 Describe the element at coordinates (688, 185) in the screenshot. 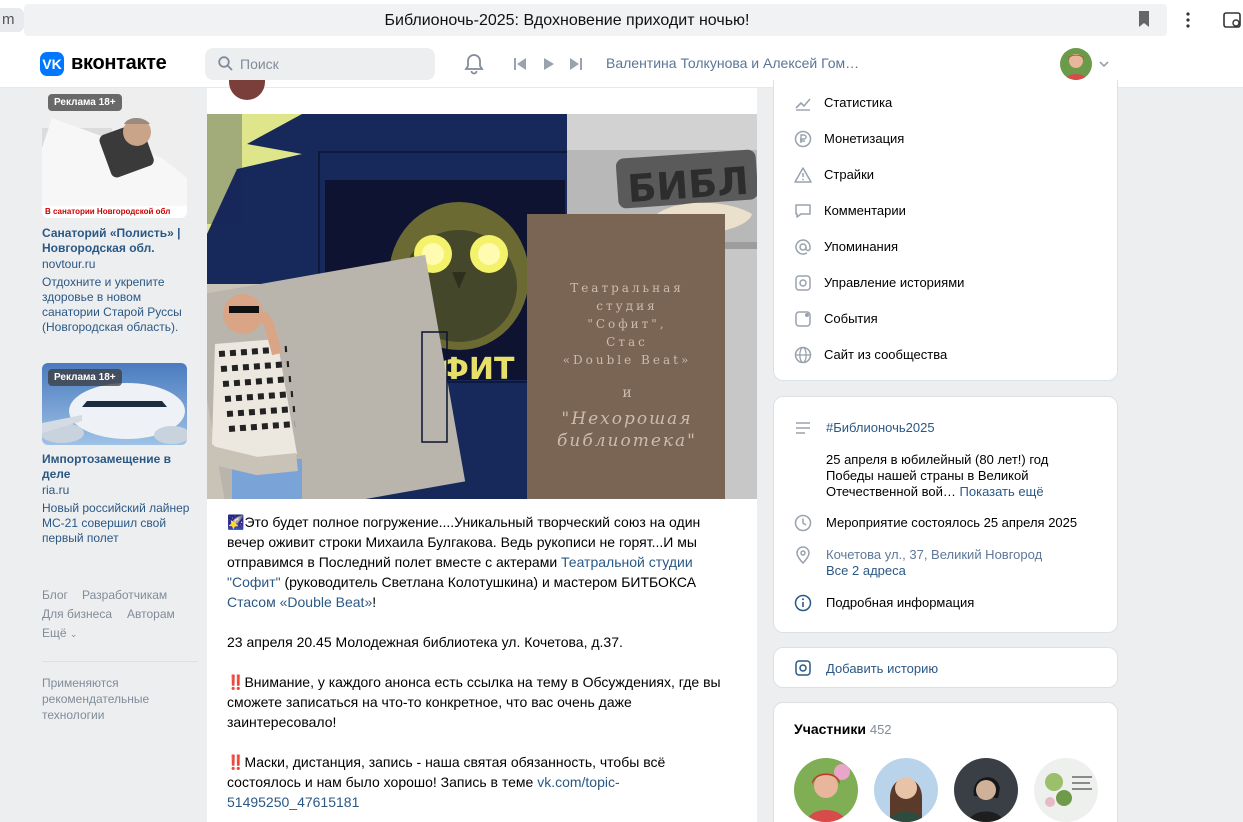

I see `library-sign-word: БИБЛ` at that location.